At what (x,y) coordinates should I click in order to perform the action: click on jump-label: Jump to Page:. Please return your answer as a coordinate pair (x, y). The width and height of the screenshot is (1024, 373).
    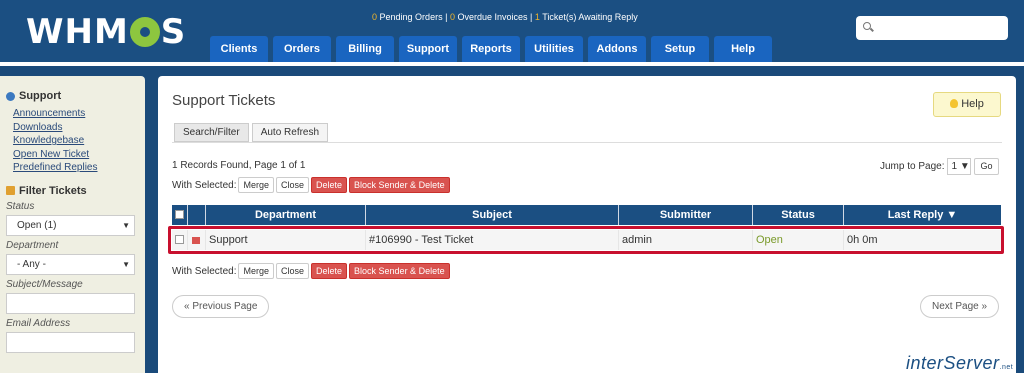
    Looking at the image, I should click on (912, 166).